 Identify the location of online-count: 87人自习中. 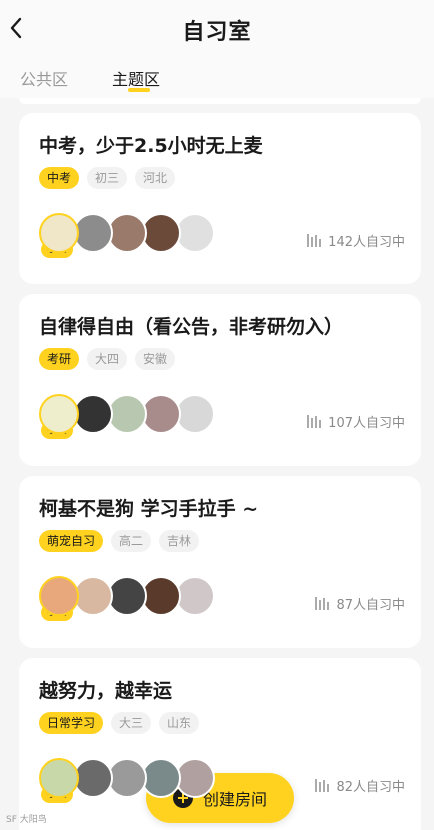
(360, 603).